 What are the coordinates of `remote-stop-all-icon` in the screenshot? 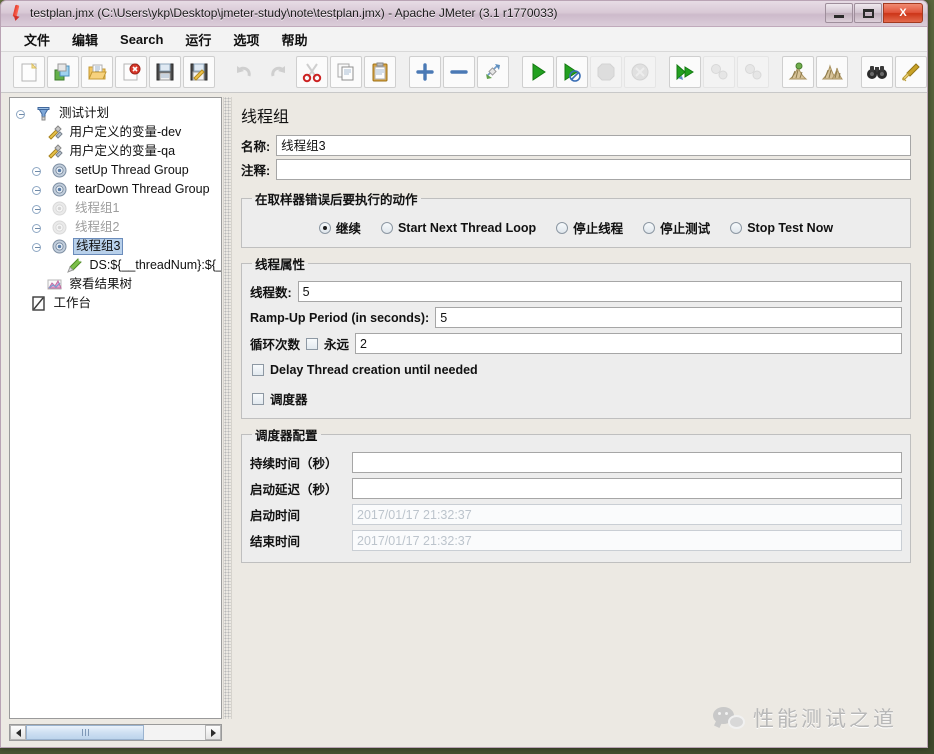 It's located at (719, 72).